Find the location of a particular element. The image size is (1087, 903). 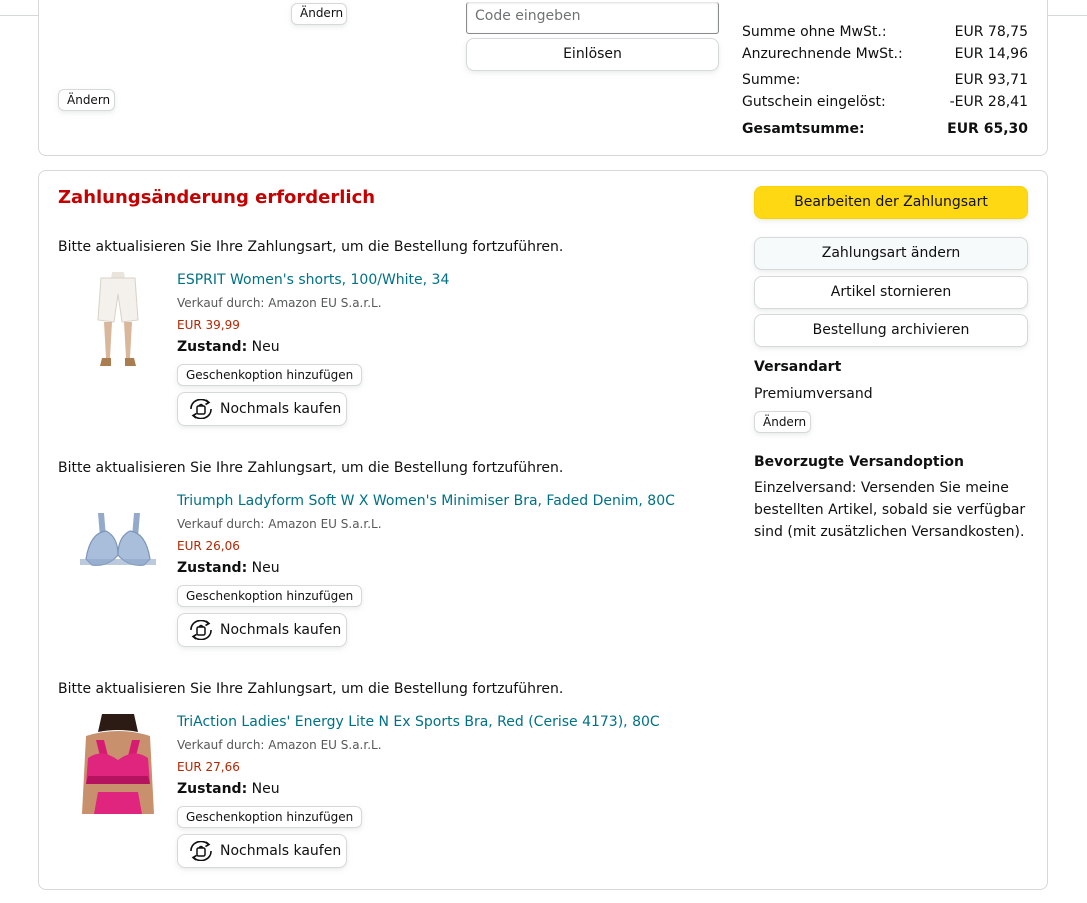

shorts-product-image is located at coordinates (118, 322).